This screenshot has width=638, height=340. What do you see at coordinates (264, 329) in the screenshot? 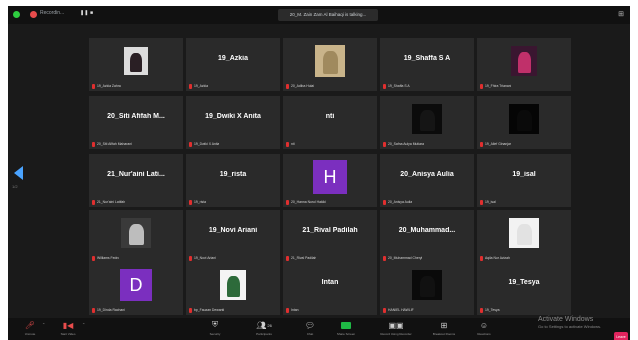
I see `participants-button: 👥︎ 26 Participants` at bounding box center [264, 329].